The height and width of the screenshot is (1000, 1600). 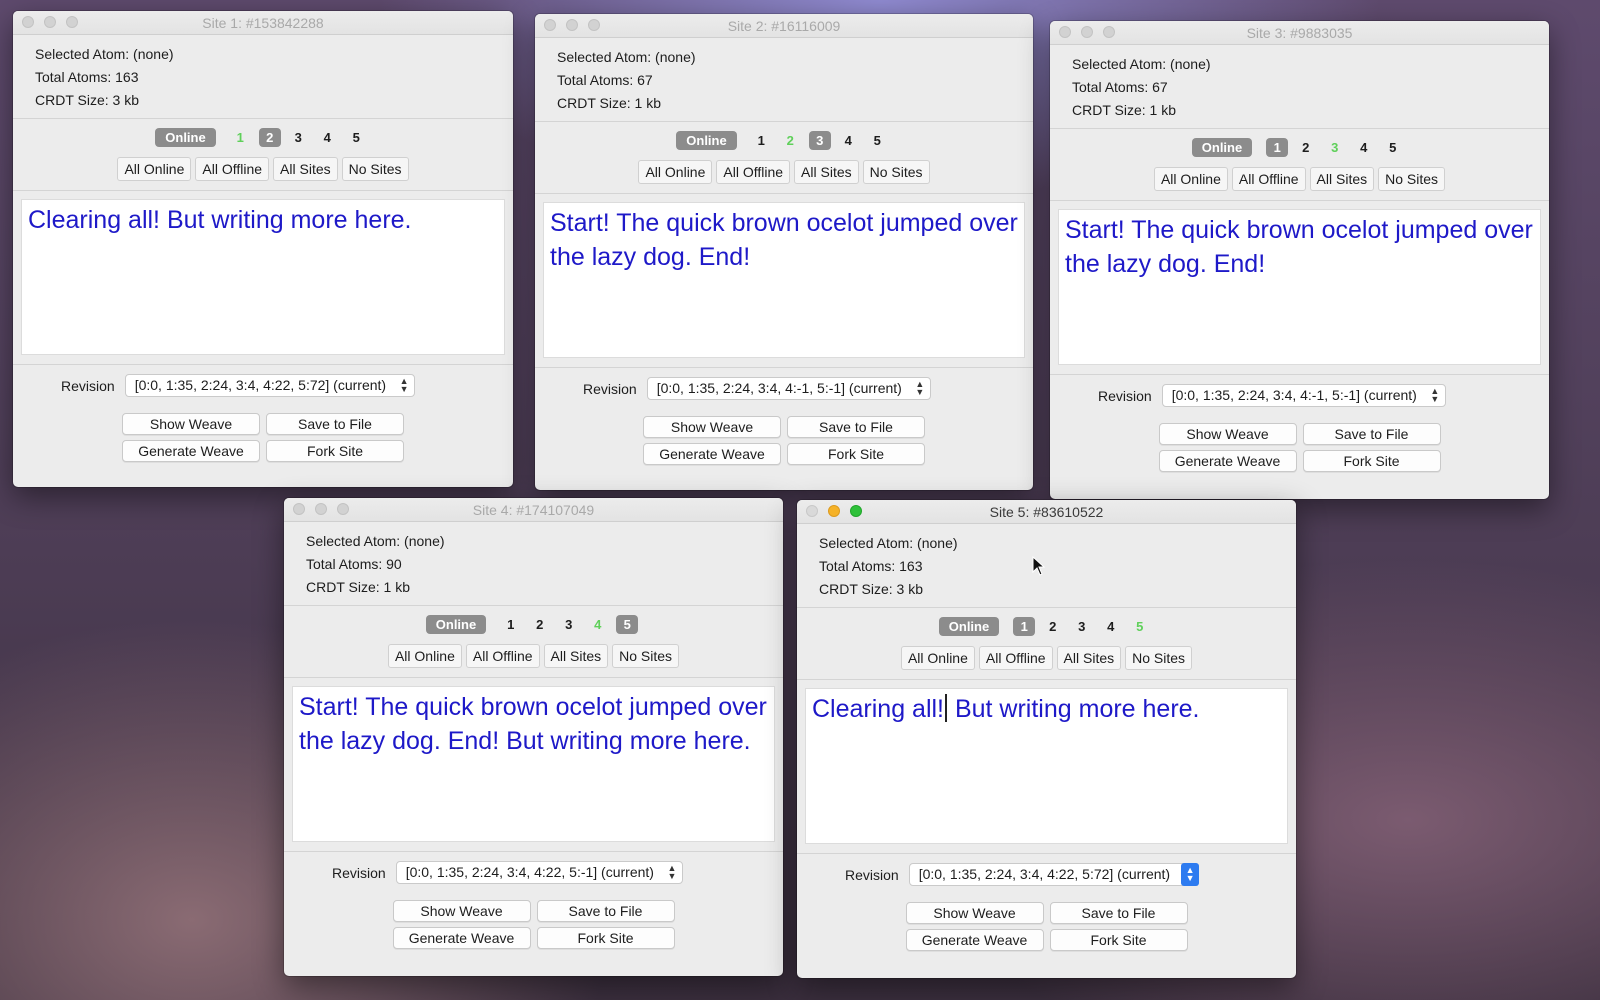 I want to click on title-bar: Site 1: #153842288, so click(x=263, y=23).